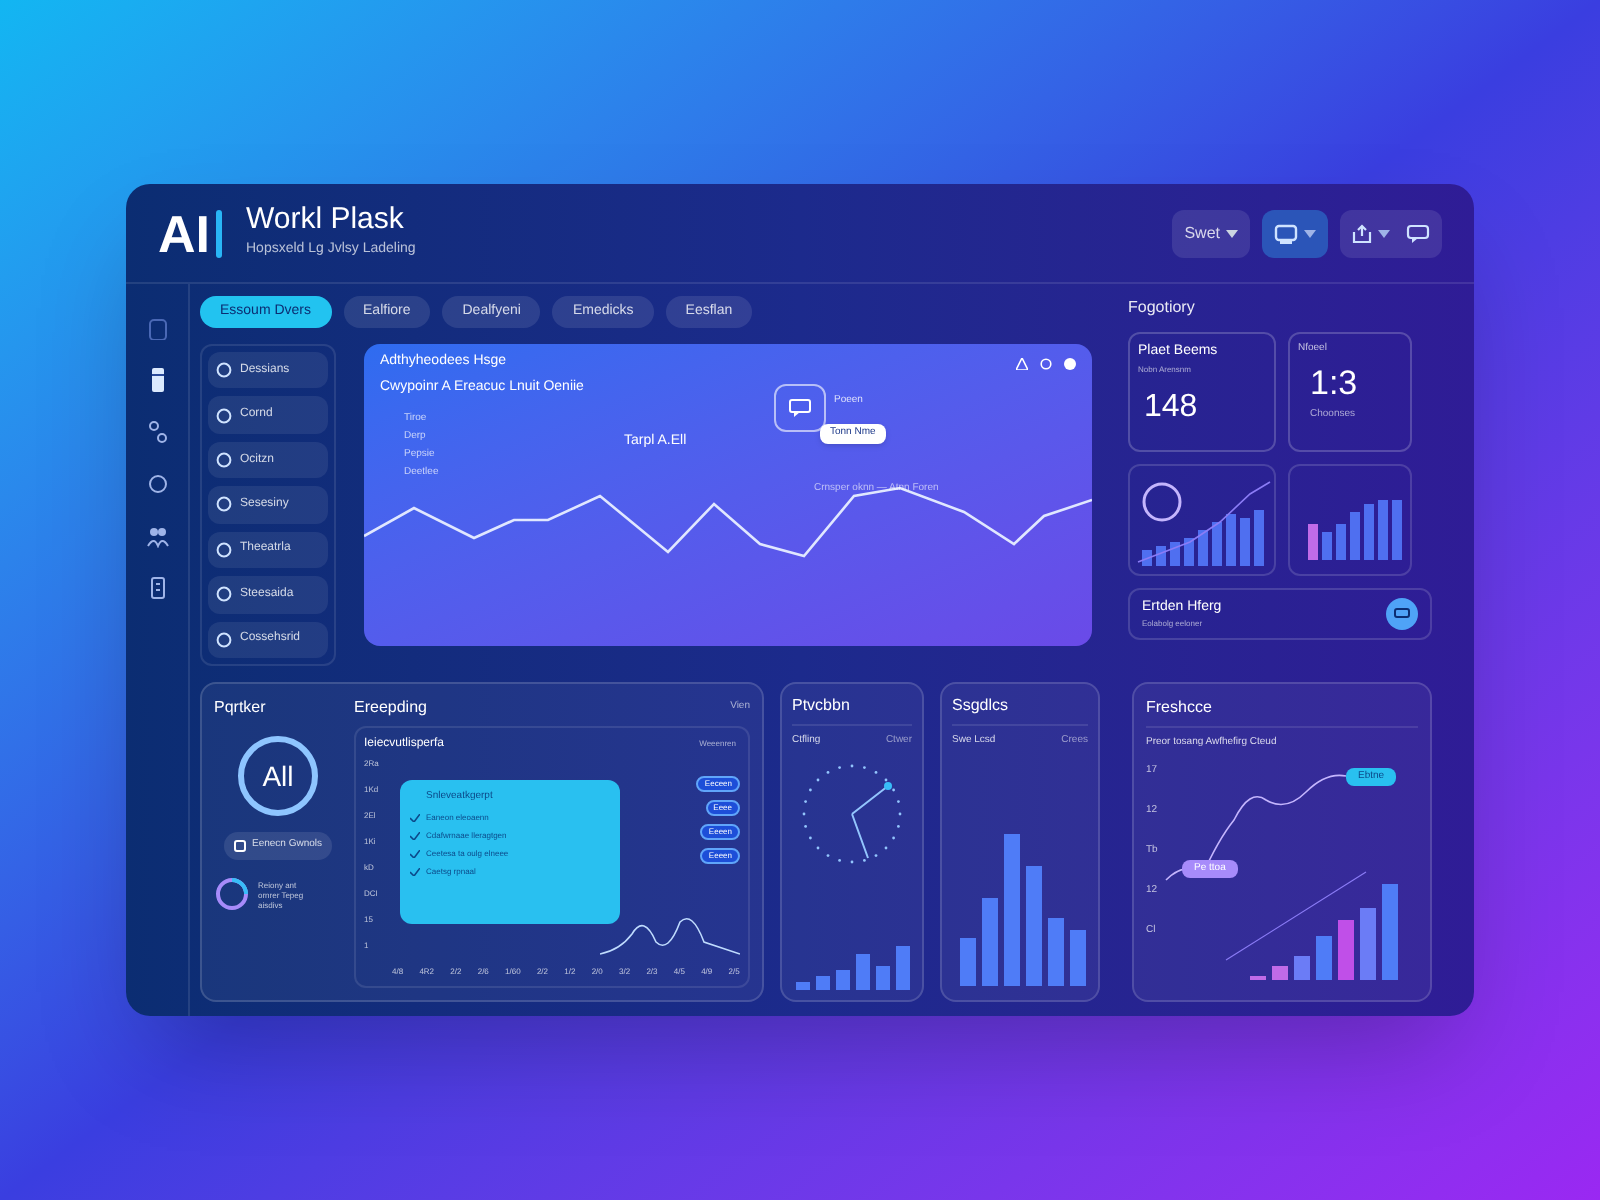 Image resolution: width=1600 pixels, height=1200 pixels. What do you see at coordinates (821, 706) in the screenshot?
I see `section-title: Ptvcbbn` at bounding box center [821, 706].